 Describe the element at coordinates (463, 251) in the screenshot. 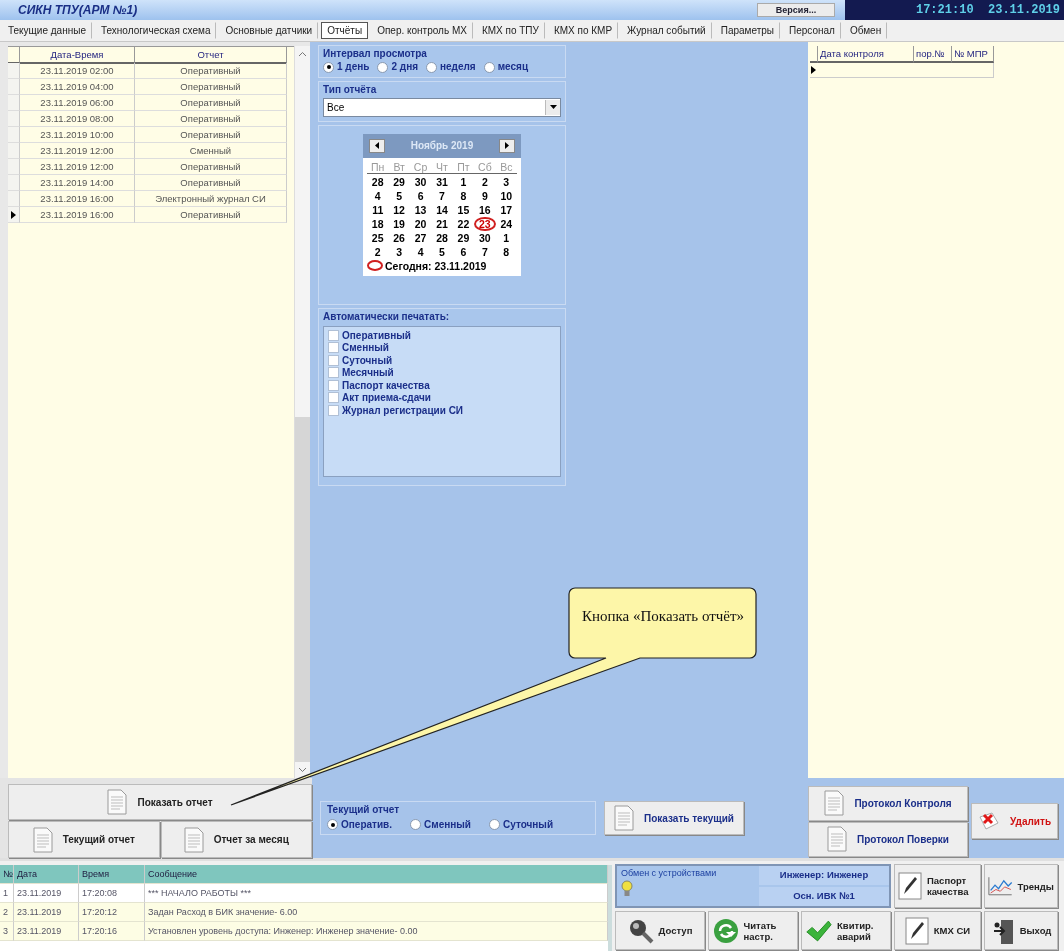

I see `calendar-day: 6` at that location.